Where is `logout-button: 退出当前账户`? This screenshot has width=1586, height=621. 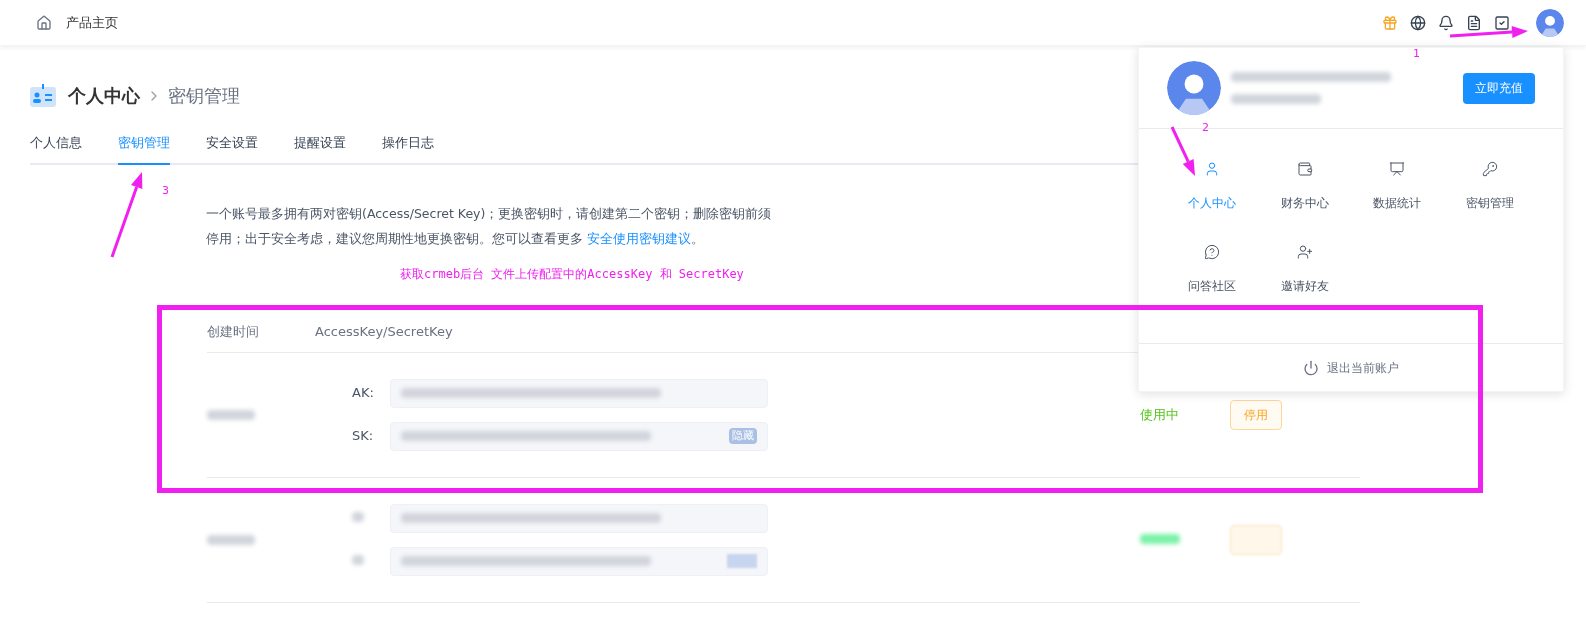 logout-button: 退出当前账户 is located at coordinates (1351, 367).